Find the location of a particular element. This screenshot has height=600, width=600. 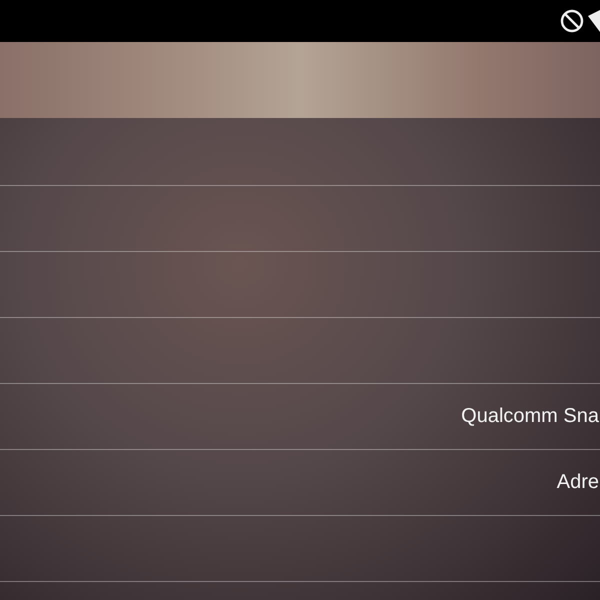

setting-value: Qualcomm Sna is located at coordinates (530, 416).